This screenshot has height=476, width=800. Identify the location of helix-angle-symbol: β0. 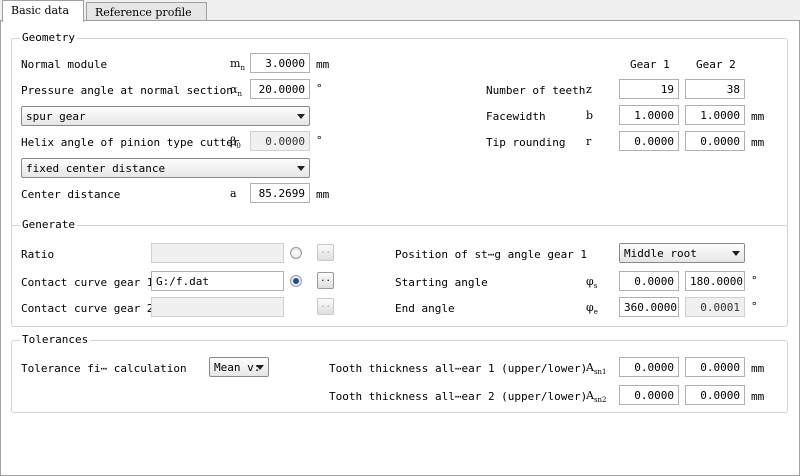
(235, 143).